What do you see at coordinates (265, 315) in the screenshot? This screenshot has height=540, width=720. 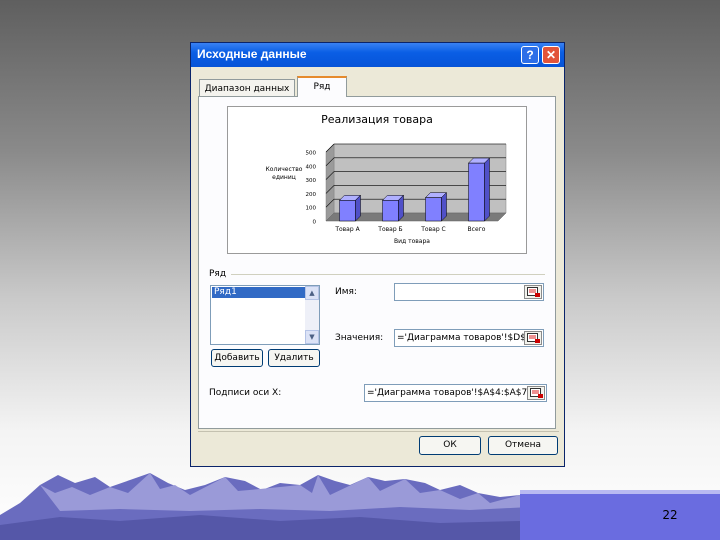 I see `series-listbox: Ряд1 ▲ ▼` at bounding box center [265, 315].